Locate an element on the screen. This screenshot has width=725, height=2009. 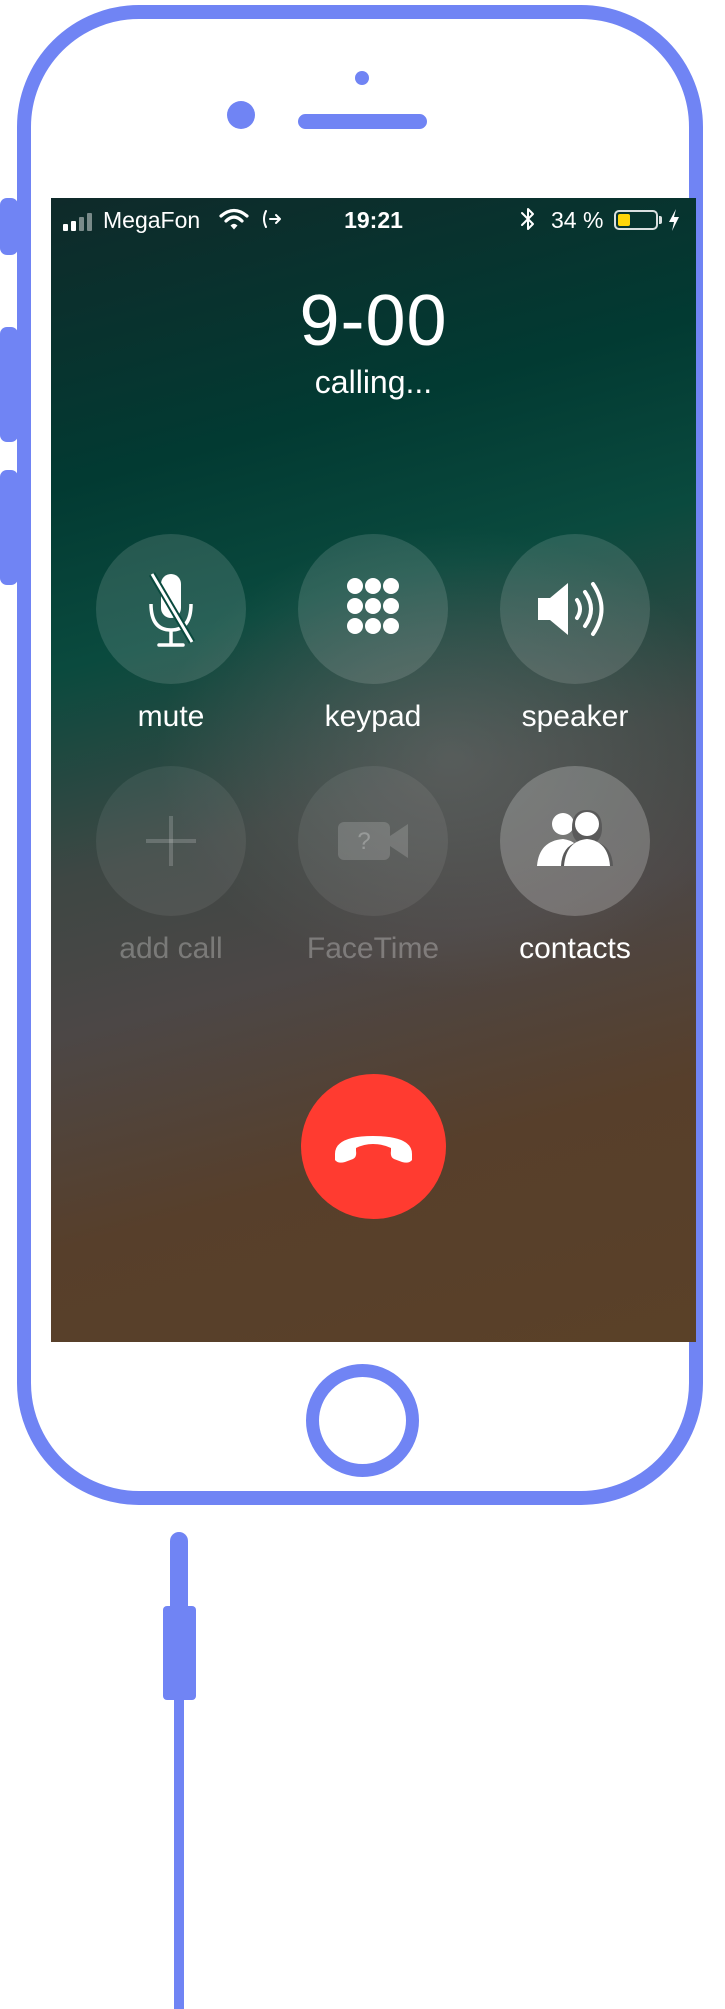
battery-level-fill is located at coordinates (624, 220).